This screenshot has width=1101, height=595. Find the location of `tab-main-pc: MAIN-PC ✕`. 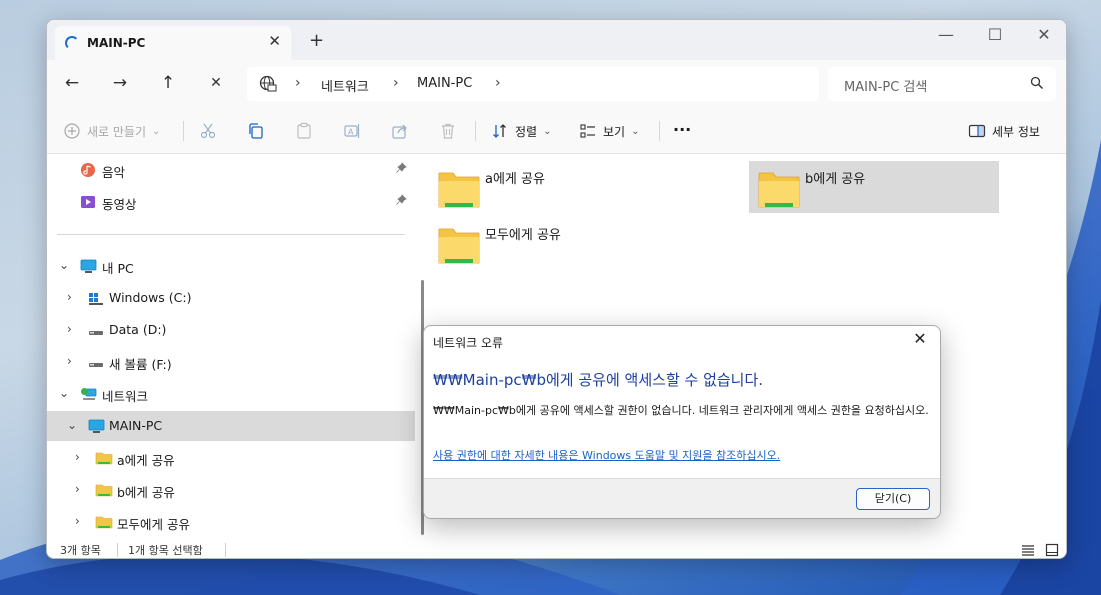

tab-main-pc: MAIN-PC ✕ is located at coordinates (173, 43).